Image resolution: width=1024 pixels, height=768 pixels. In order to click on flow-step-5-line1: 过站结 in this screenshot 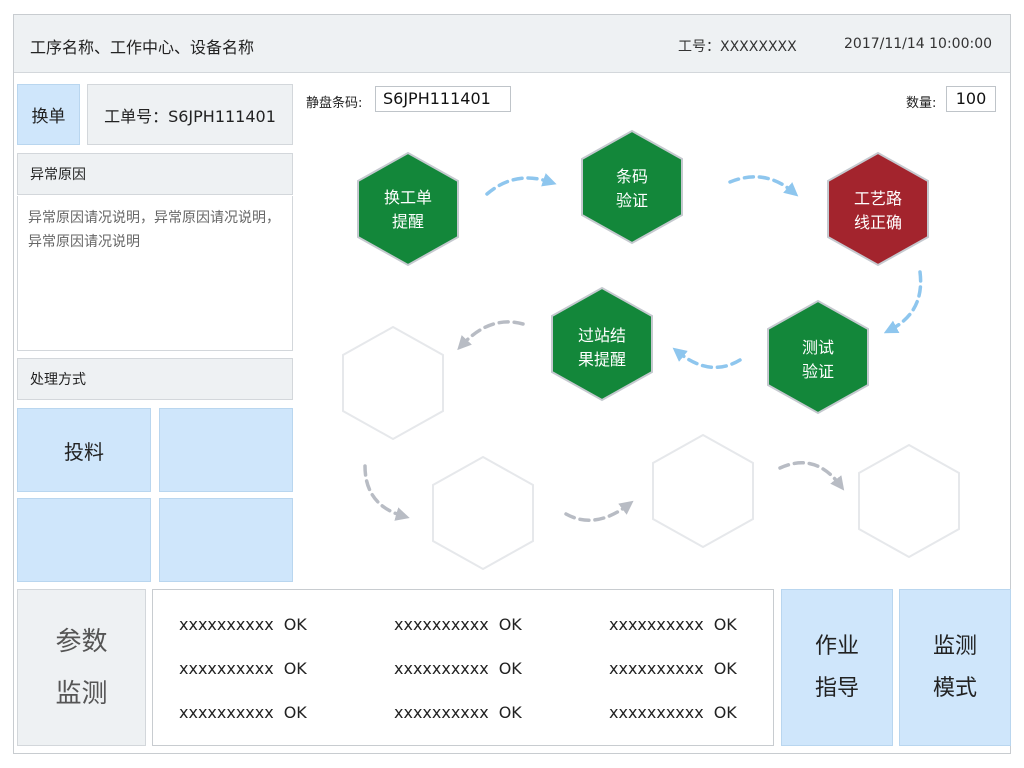, I will do `click(602, 335)`.